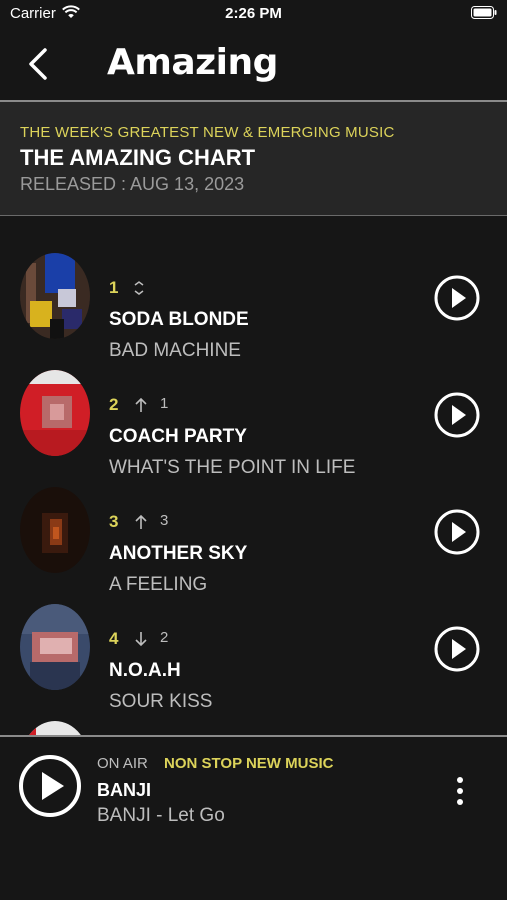 The image size is (507, 900). I want to click on rank-change: 1, so click(164, 403).